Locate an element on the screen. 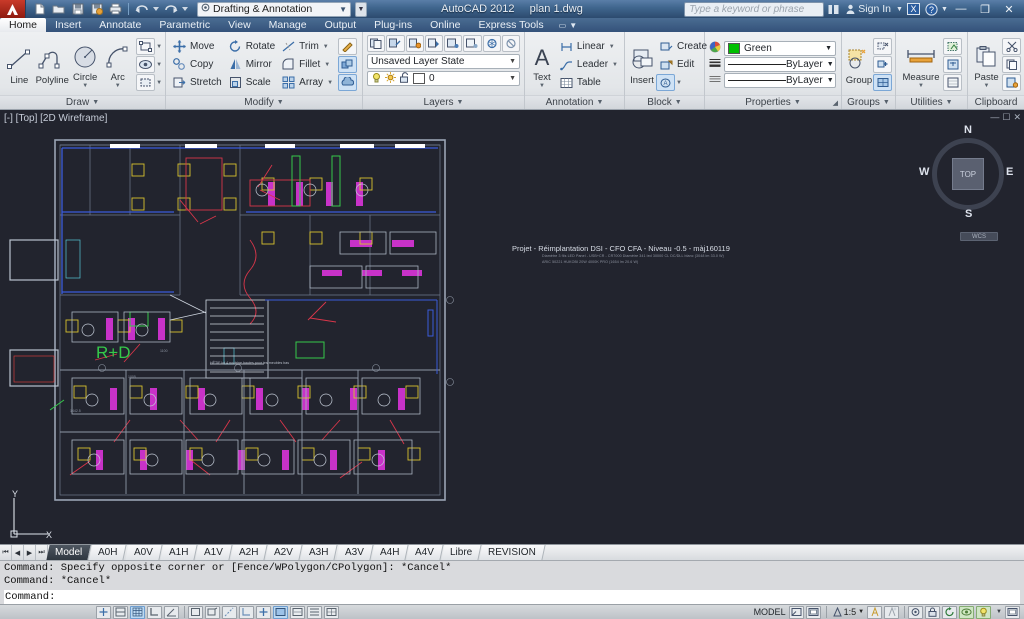 This screenshot has height=619, width=1024. modify-scale-button: Scale is located at coordinates (251, 82).